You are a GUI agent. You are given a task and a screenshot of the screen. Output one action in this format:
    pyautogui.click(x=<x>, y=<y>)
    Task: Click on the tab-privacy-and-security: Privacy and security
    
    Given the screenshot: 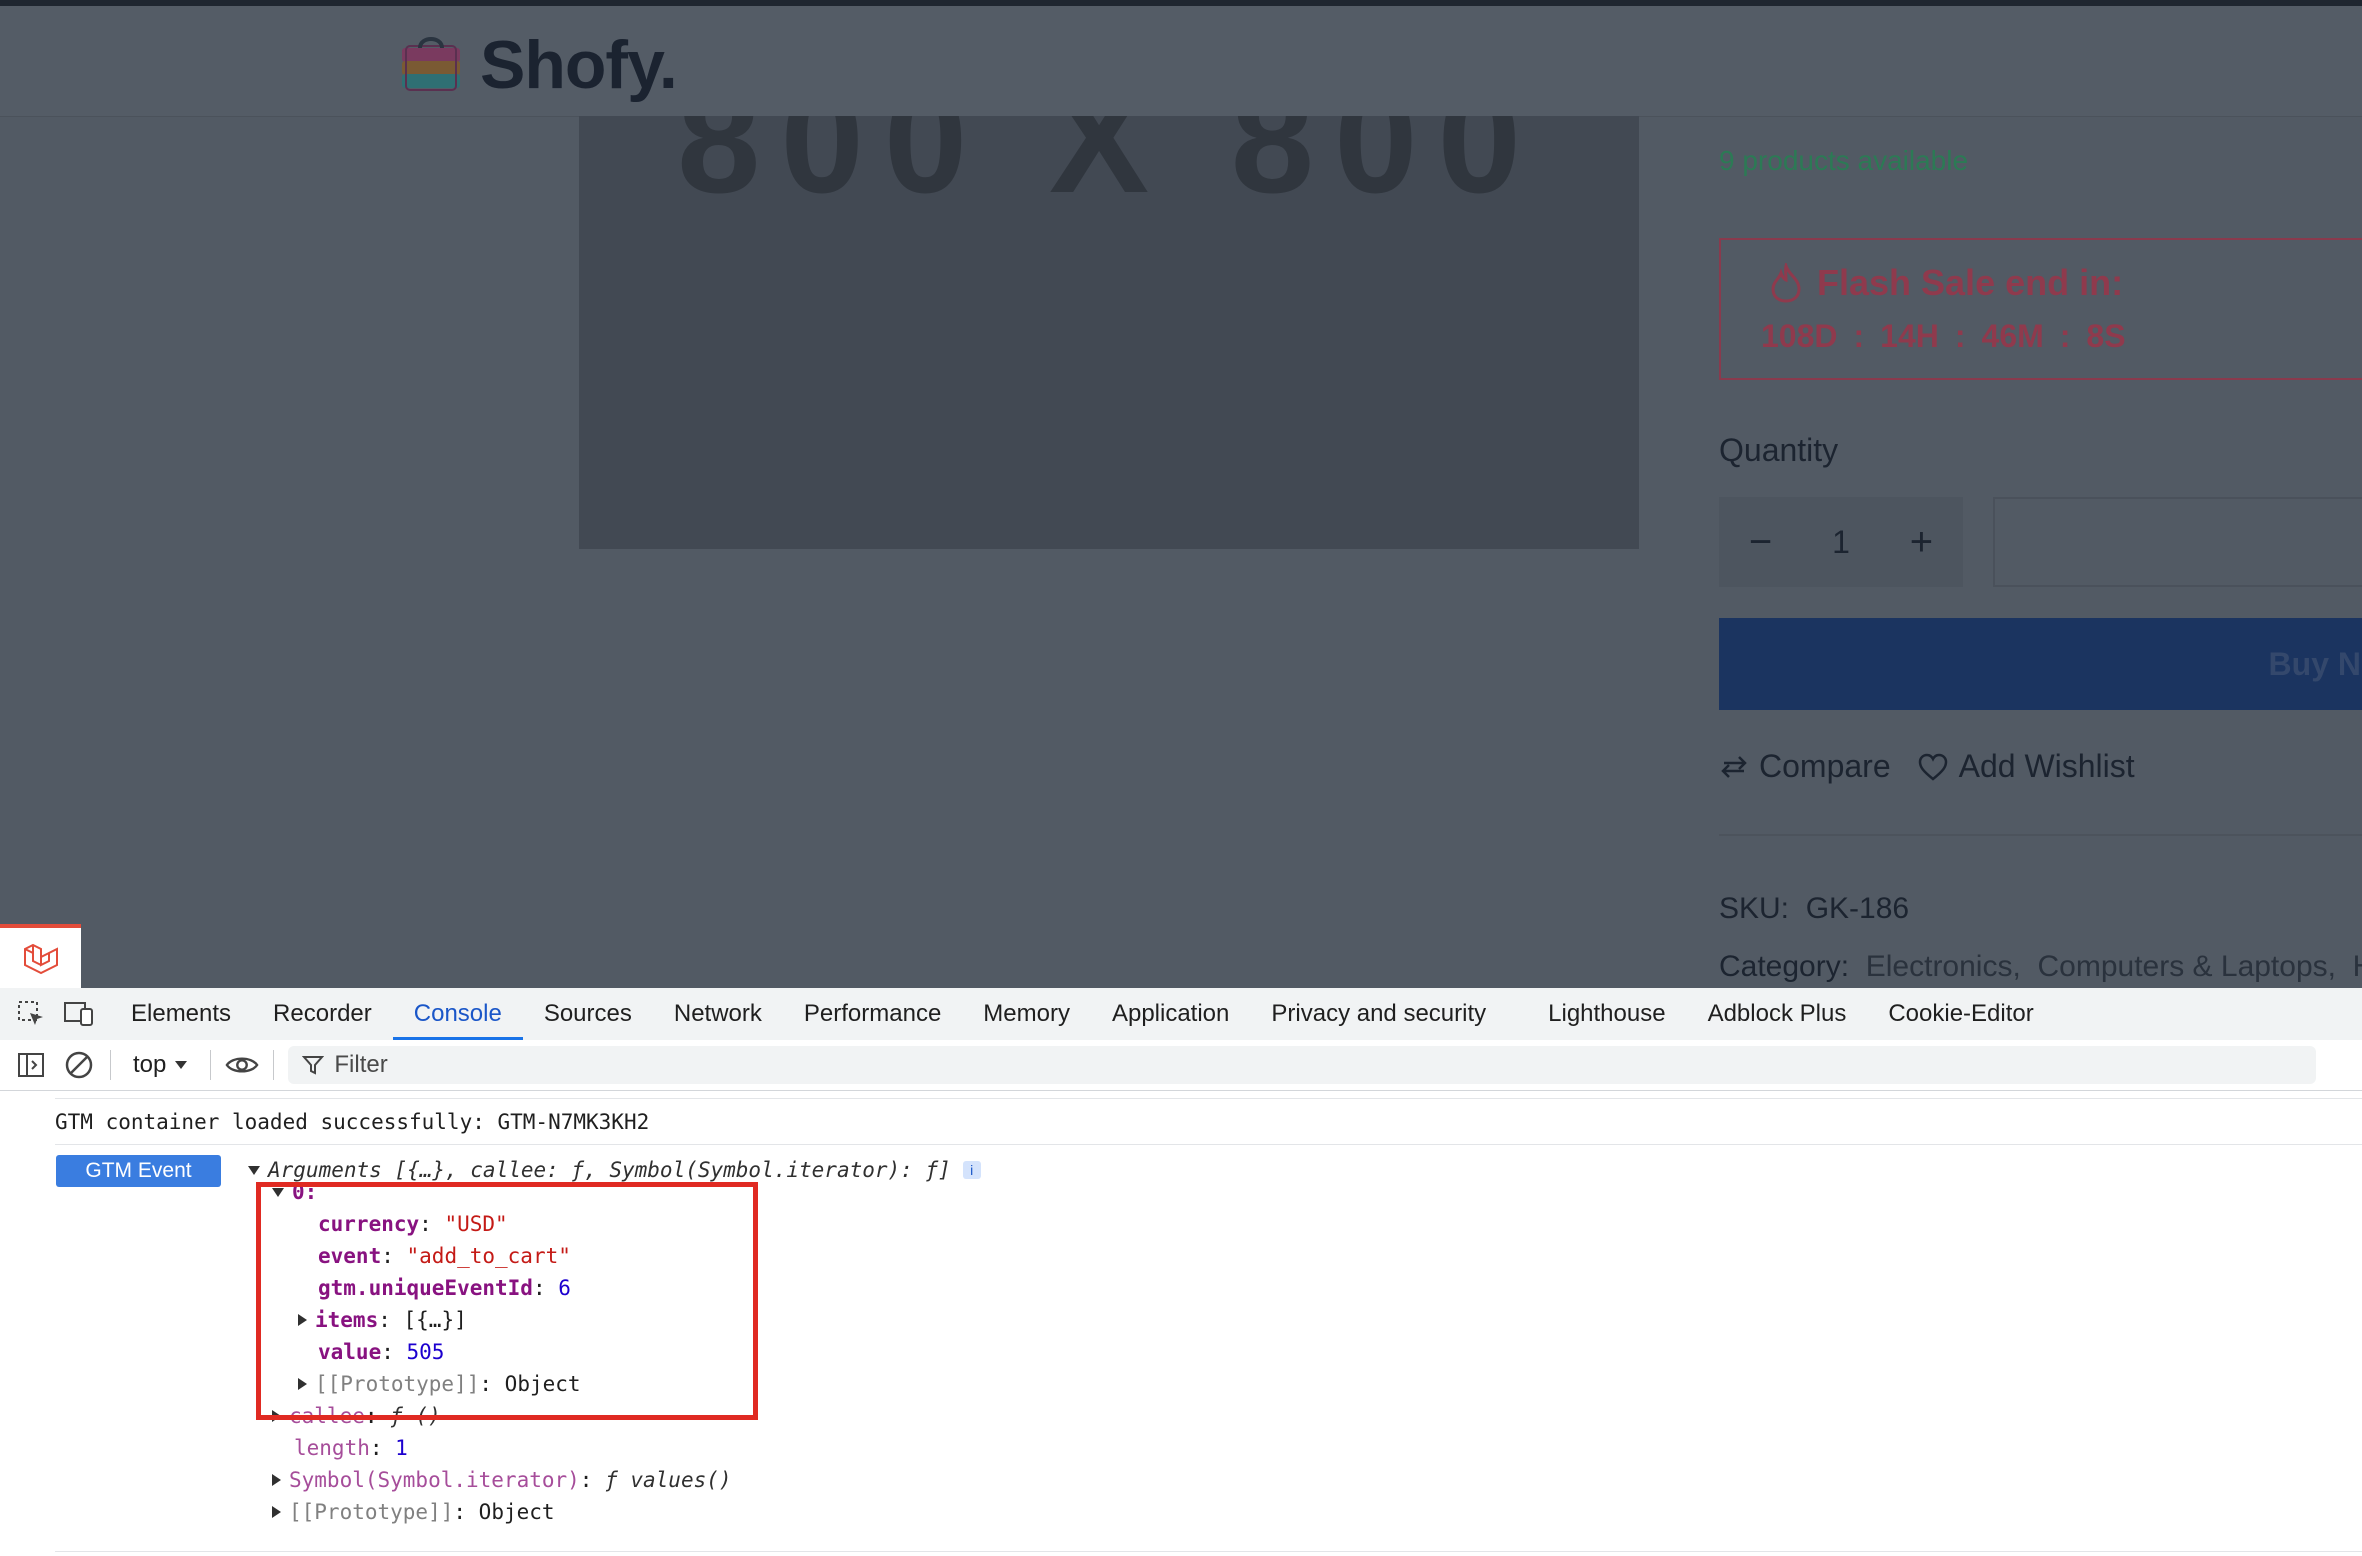 What is the action you would take?
    pyautogui.click(x=1378, y=1014)
    